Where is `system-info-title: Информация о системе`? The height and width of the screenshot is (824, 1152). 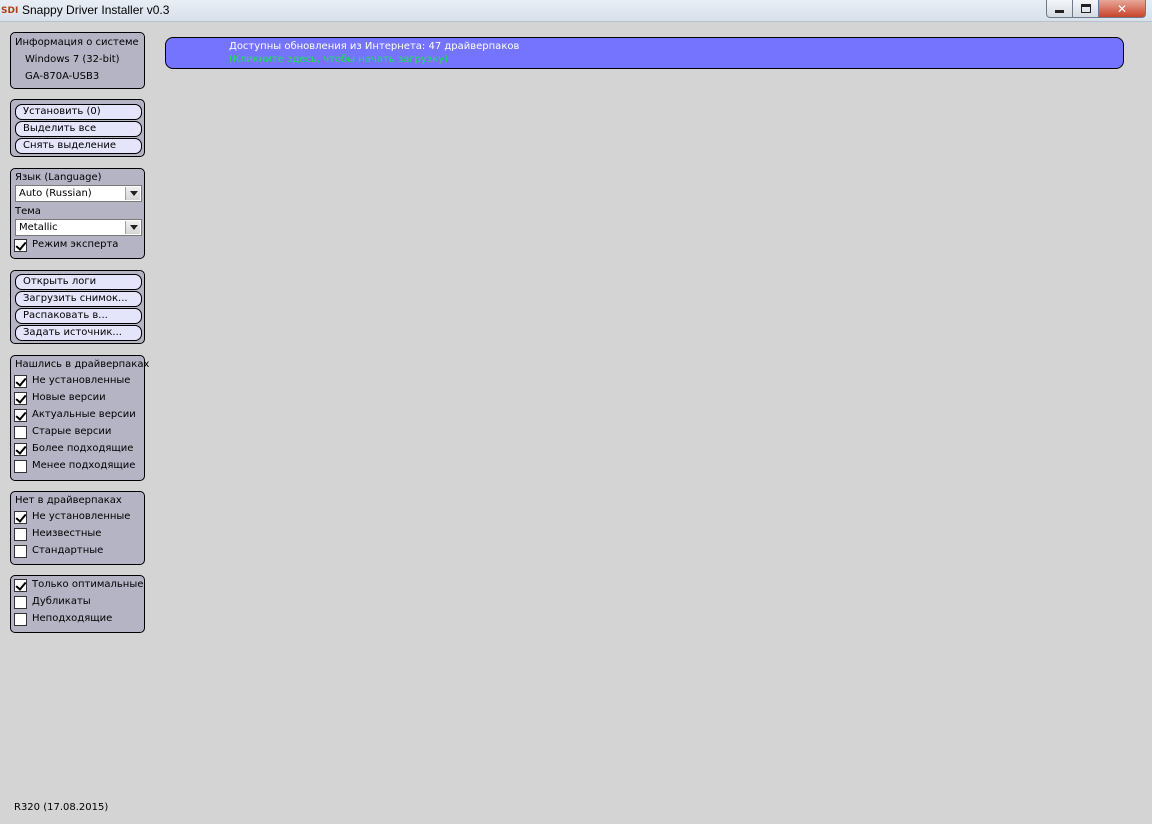 system-info-title: Информация о системе is located at coordinates (77, 42).